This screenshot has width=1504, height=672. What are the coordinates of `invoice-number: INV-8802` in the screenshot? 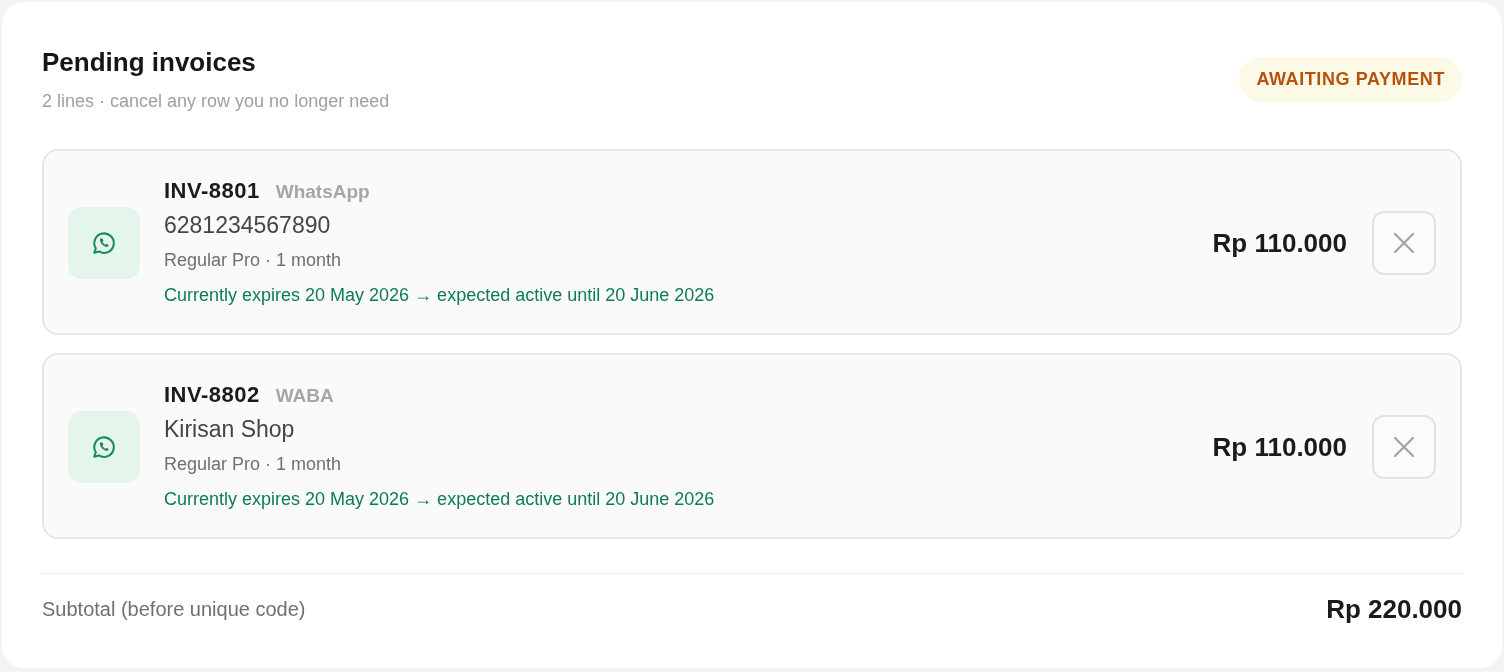 It's located at (212, 395).